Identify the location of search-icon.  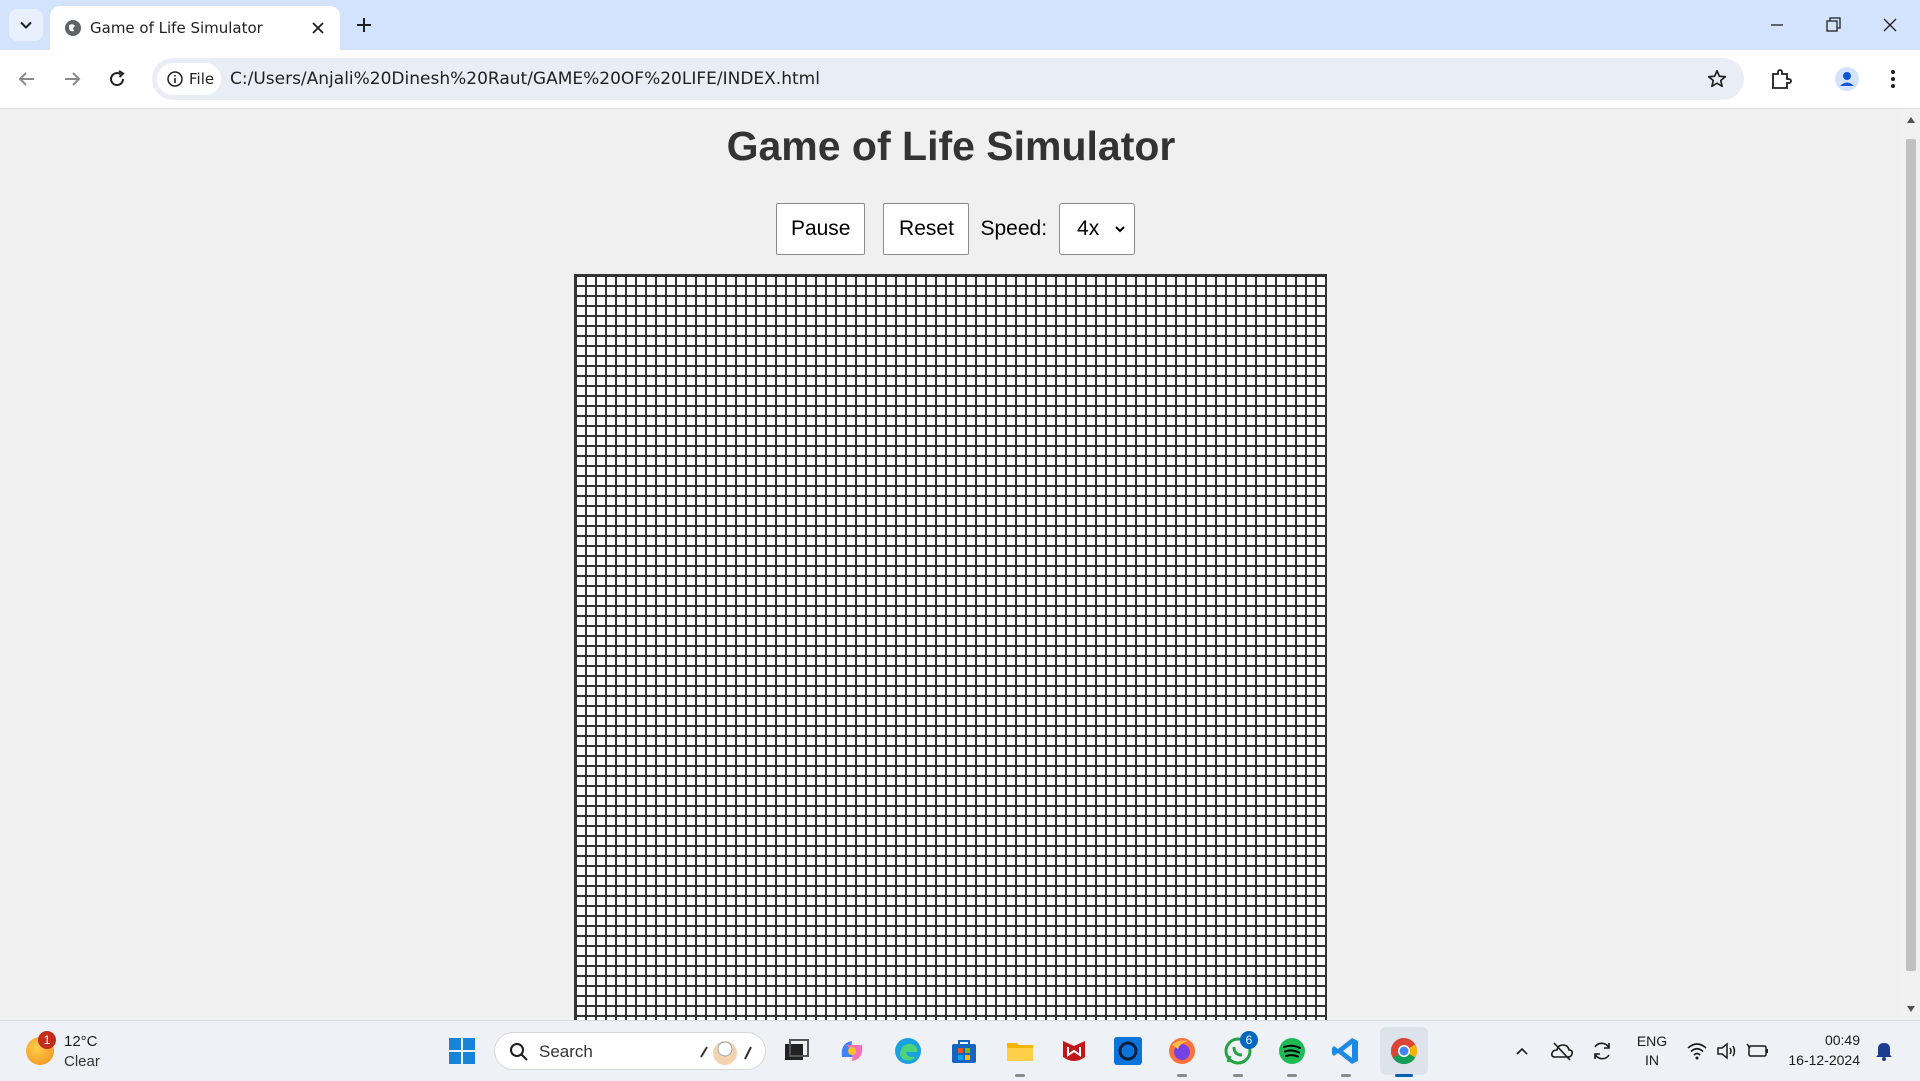
(519, 1052).